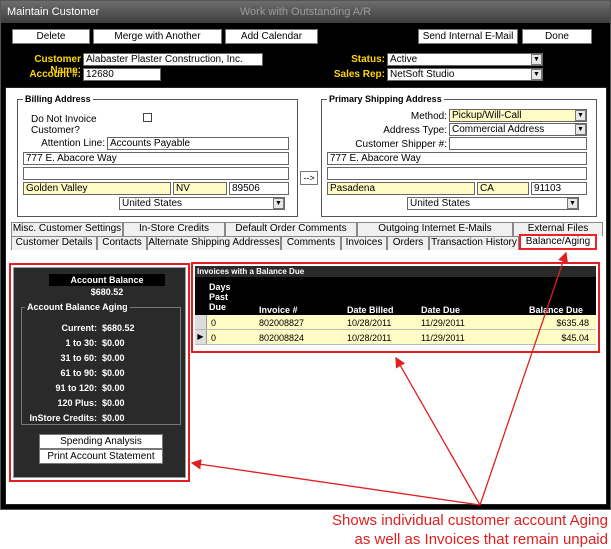 The width and height of the screenshot is (611, 549). What do you see at coordinates (335, 482) in the screenshot?
I see `arrow-to-balance-panel` at bounding box center [335, 482].